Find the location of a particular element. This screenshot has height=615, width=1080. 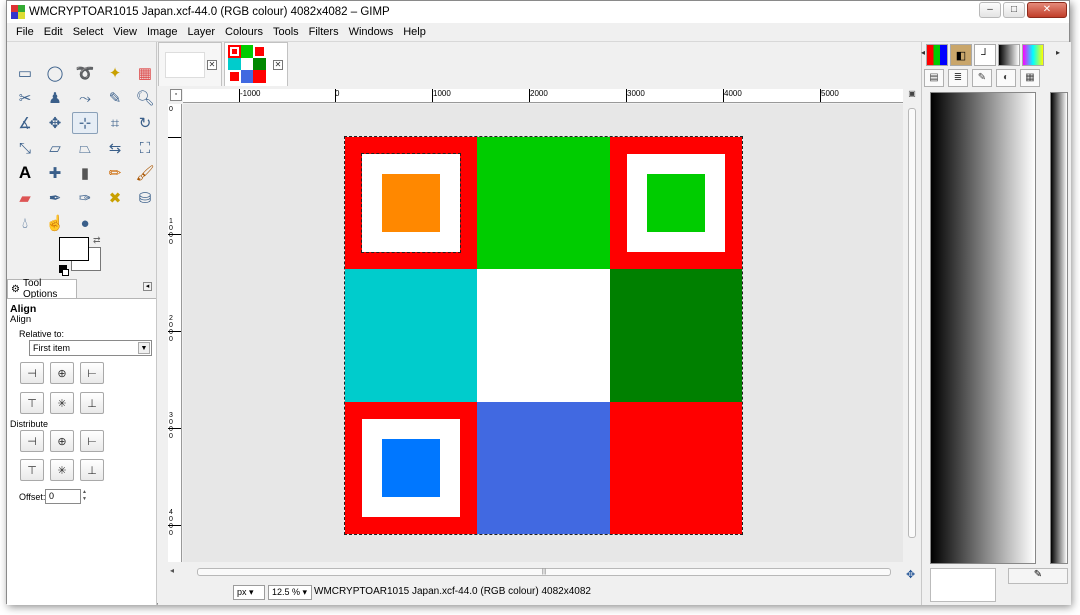

flip-icon: ⇆ is located at coordinates (115, 148).